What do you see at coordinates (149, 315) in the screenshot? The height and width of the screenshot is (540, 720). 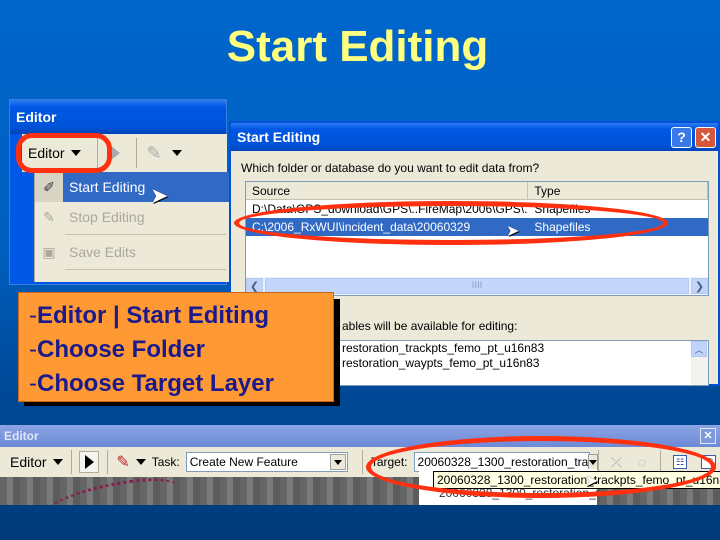 I see `callout-line: -Editor | Start Editing` at bounding box center [149, 315].